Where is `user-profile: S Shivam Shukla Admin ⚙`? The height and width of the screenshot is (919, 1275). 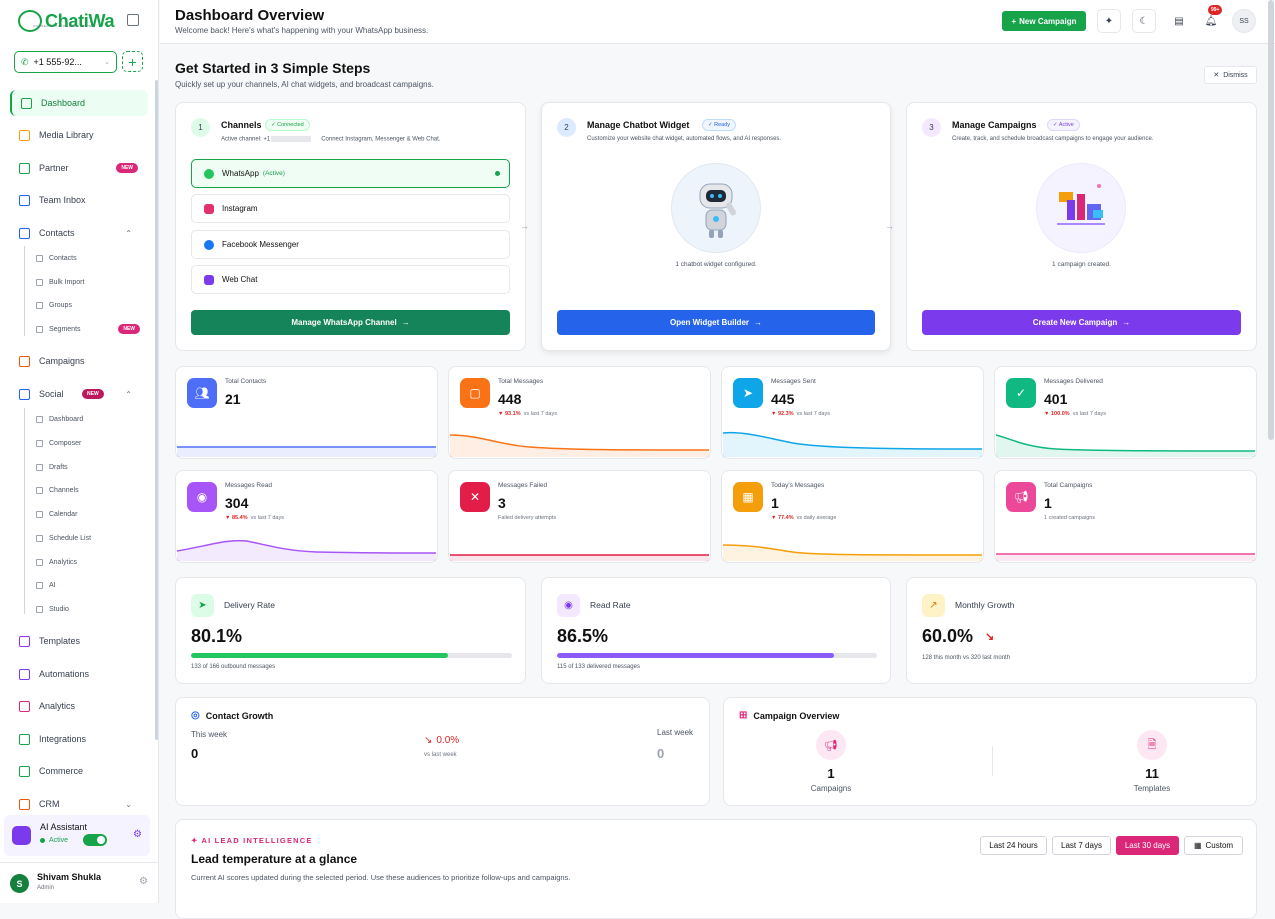 user-profile: S Shivam Shukla Admin ⚙ is located at coordinates (79, 882).